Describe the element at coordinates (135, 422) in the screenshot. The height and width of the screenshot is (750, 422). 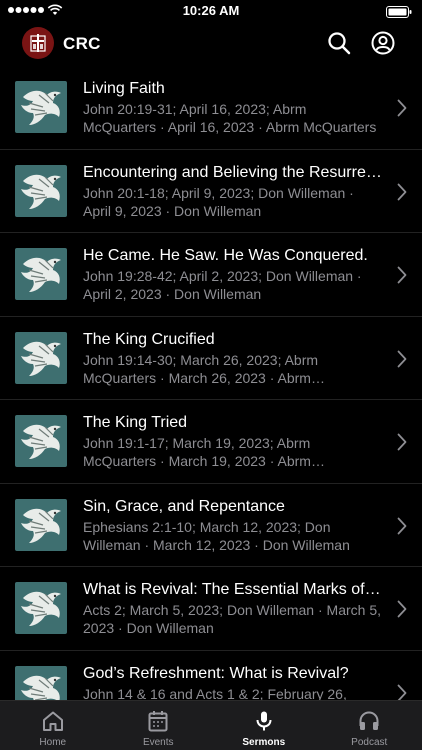
I see `sermon-title: The King Tried` at that location.